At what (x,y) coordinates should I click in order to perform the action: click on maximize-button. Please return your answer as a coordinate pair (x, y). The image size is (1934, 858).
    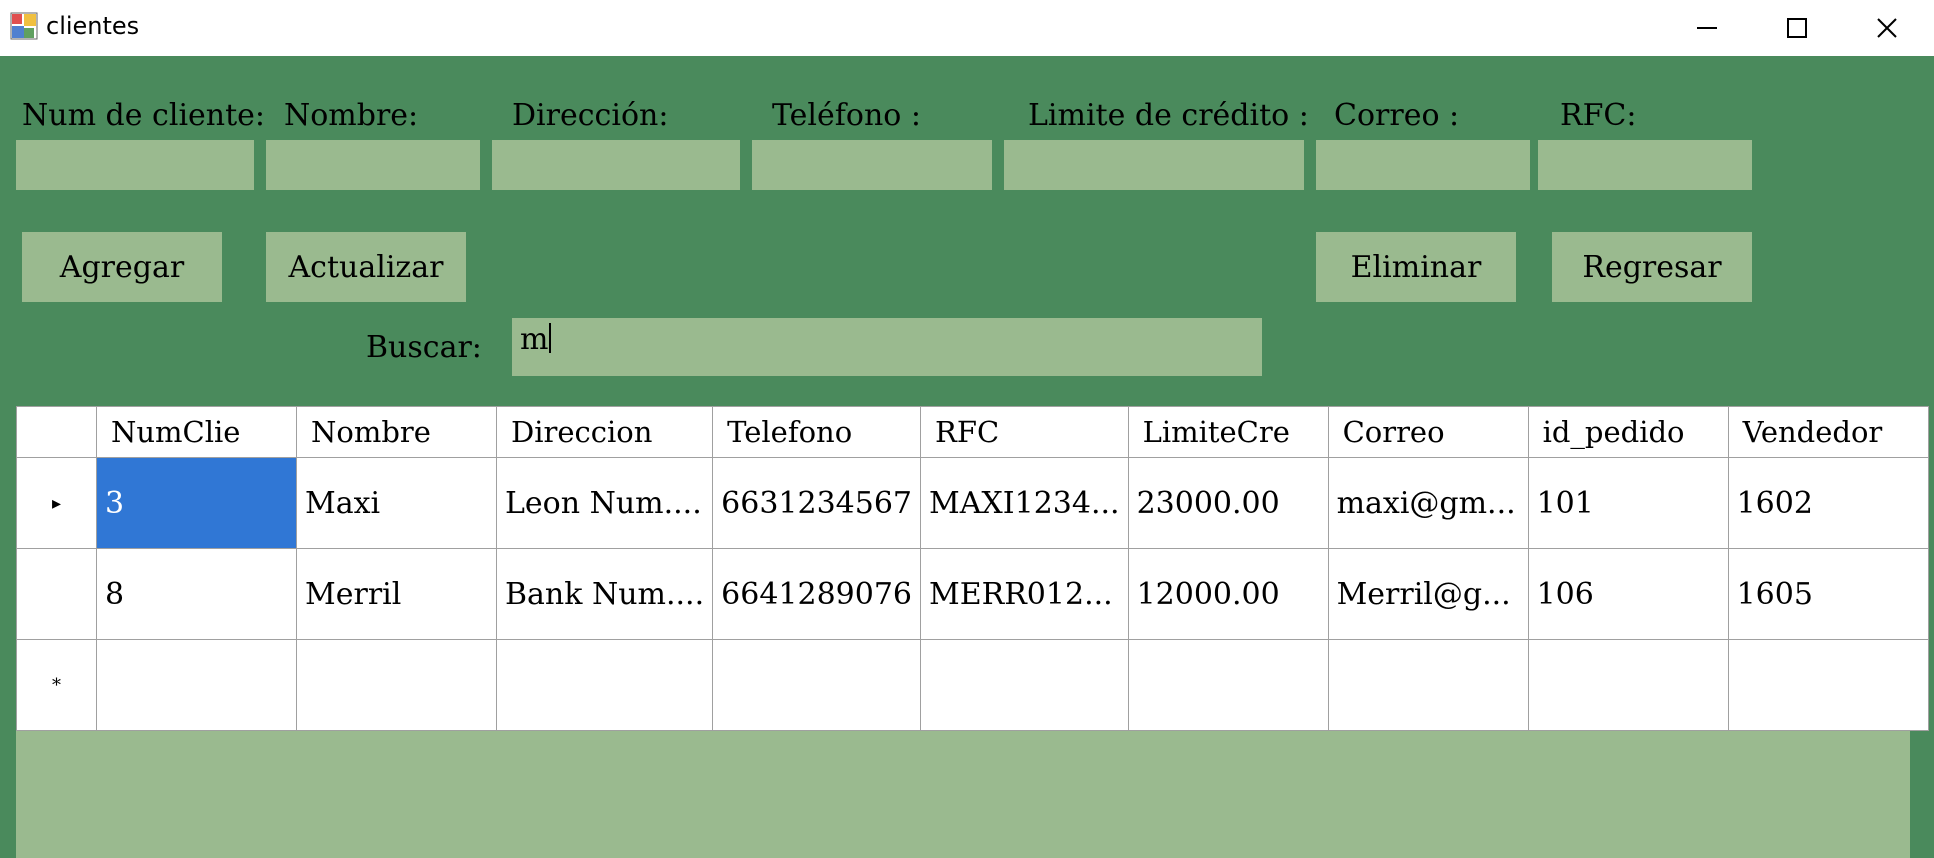
    Looking at the image, I should click on (1797, 28).